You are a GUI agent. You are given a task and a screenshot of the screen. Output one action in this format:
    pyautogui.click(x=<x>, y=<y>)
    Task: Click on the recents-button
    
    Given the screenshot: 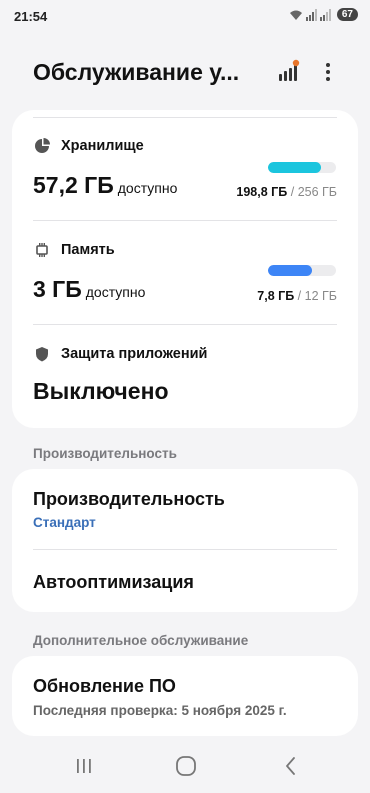 What is the action you would take?
    pyautogui.click(x=84, y=766)
    